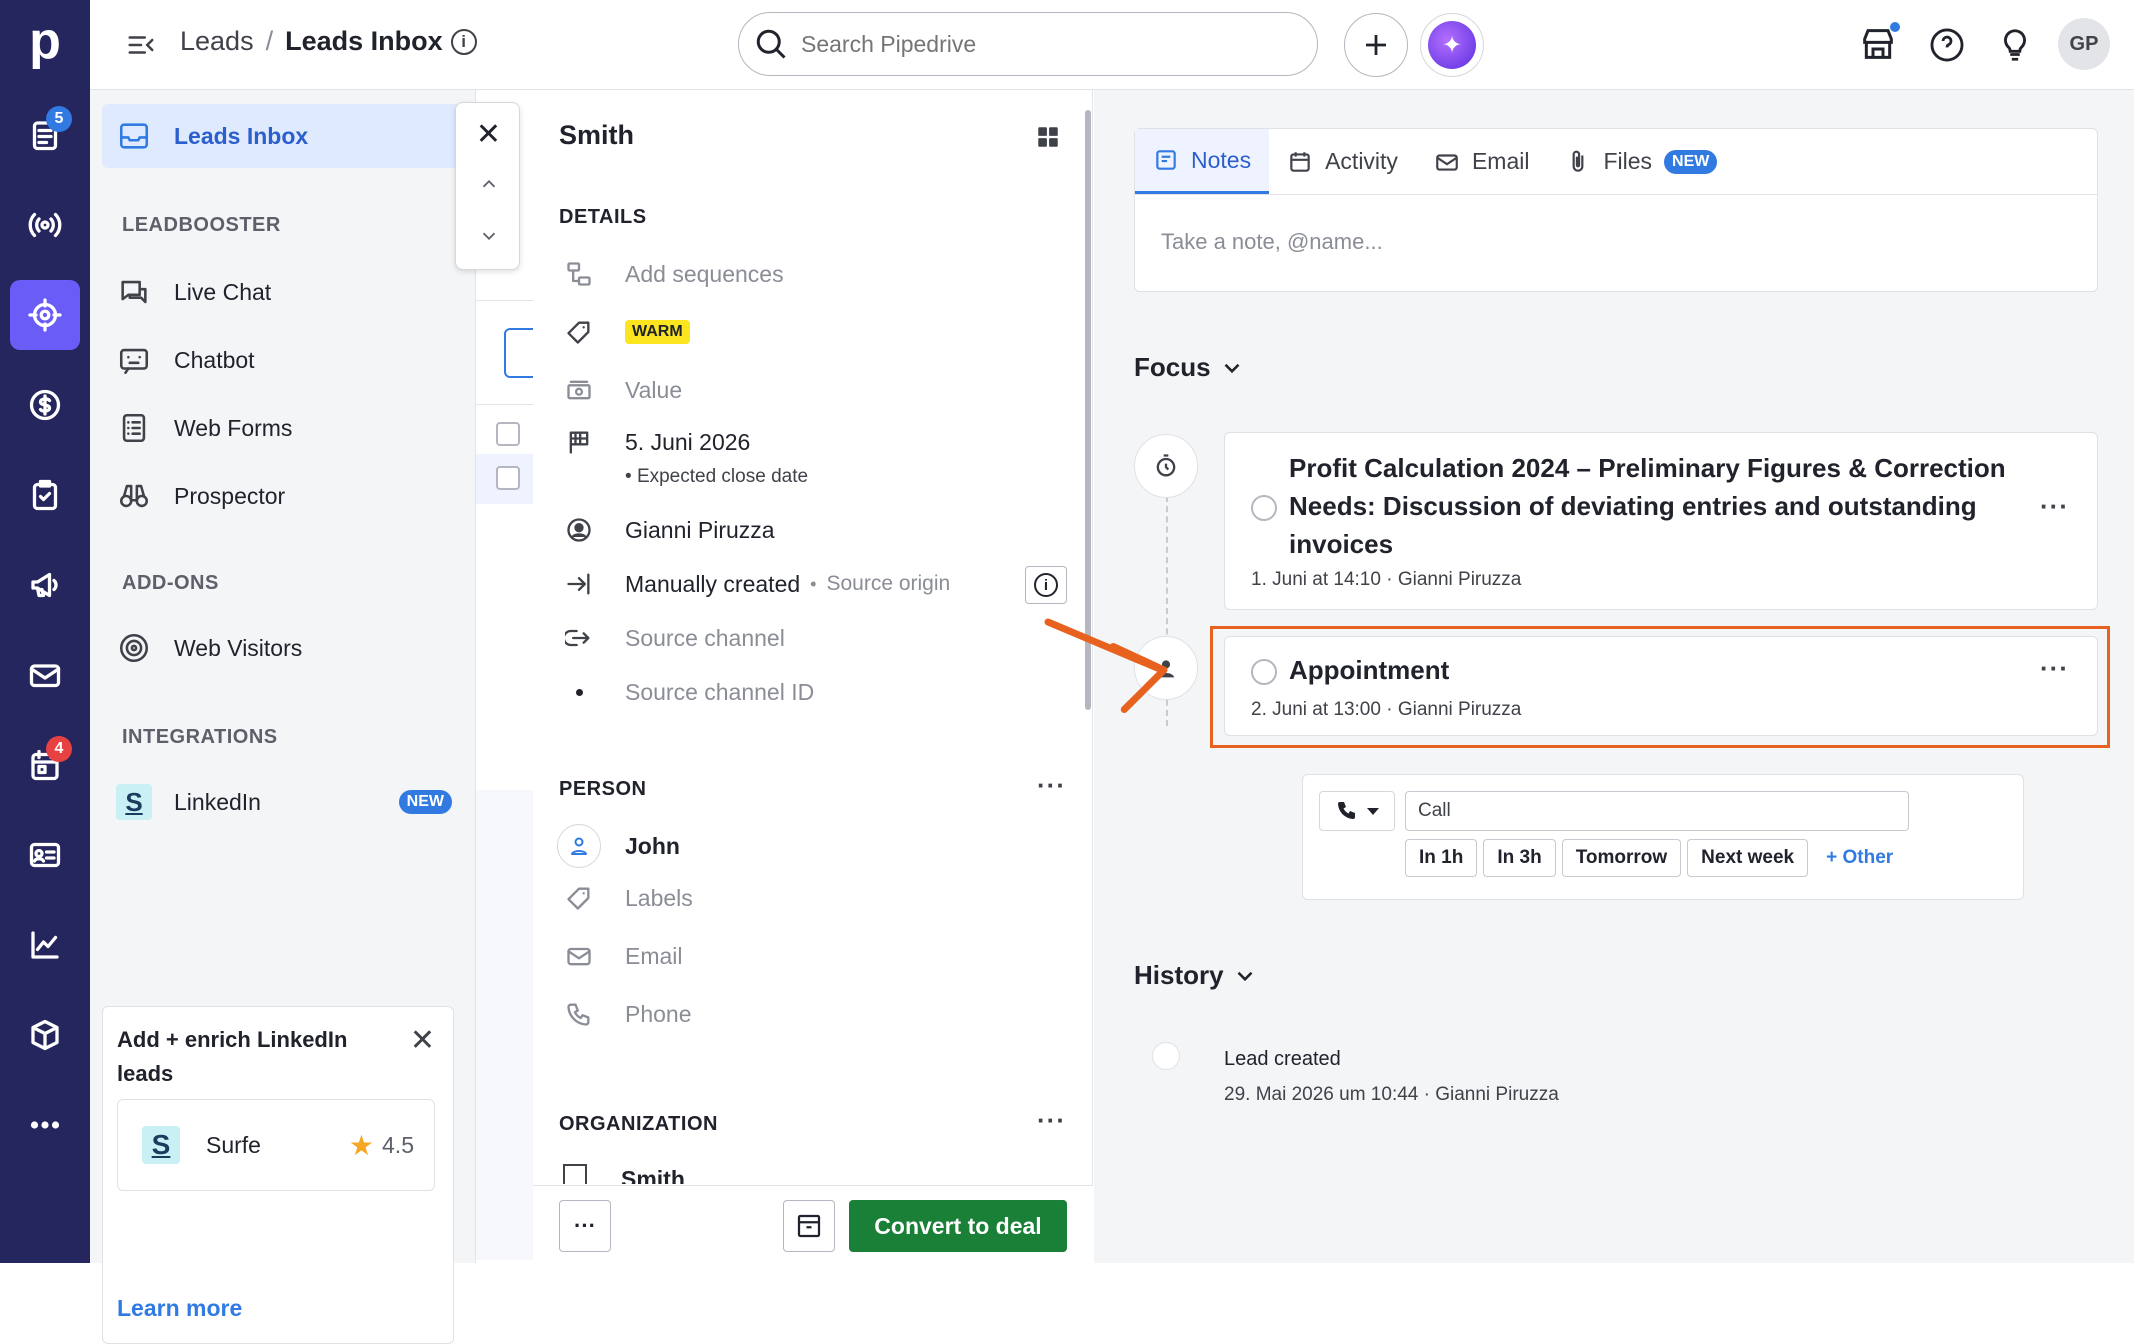 The height and width of the screenshot is (1344, 2134). Describe the element at coordinates (1051, 785) in the screenshot. I see `person-more-icon: ···` at that location.